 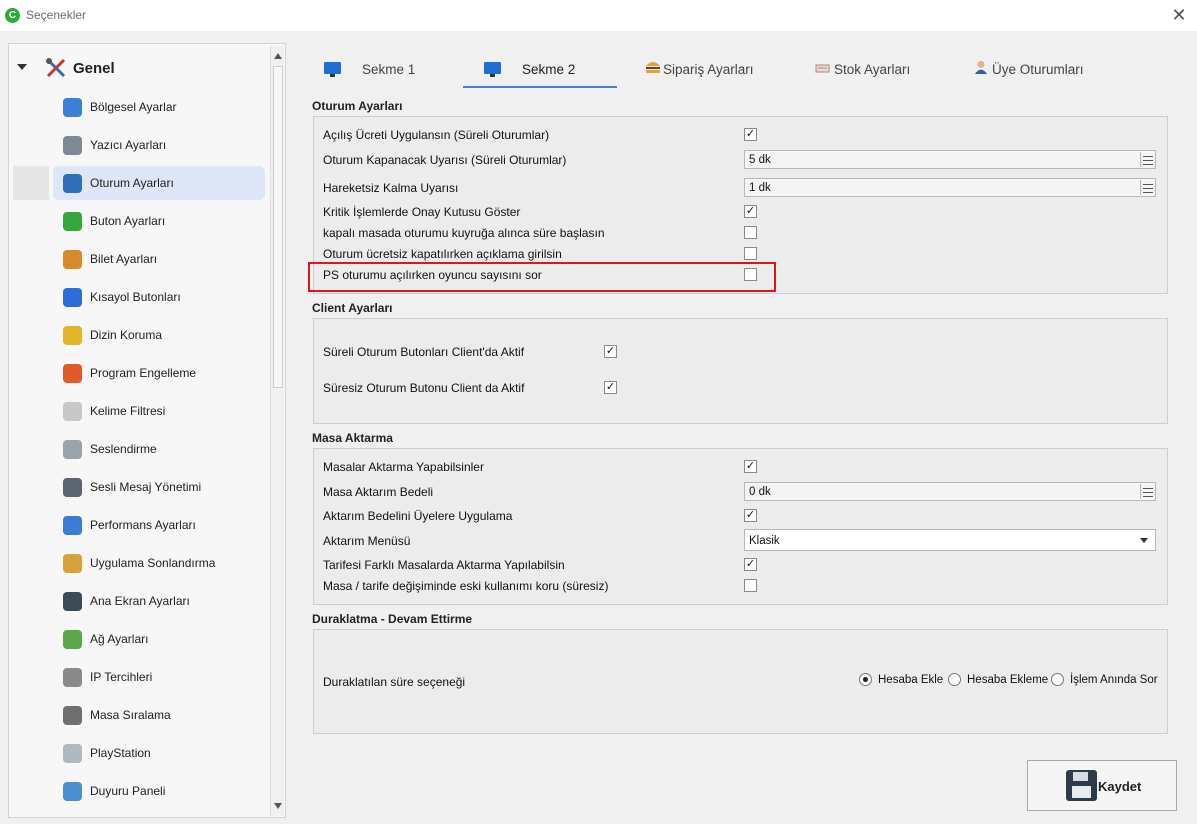 I want to click on sureli-client-checkbox, so click(x=610, y=351).